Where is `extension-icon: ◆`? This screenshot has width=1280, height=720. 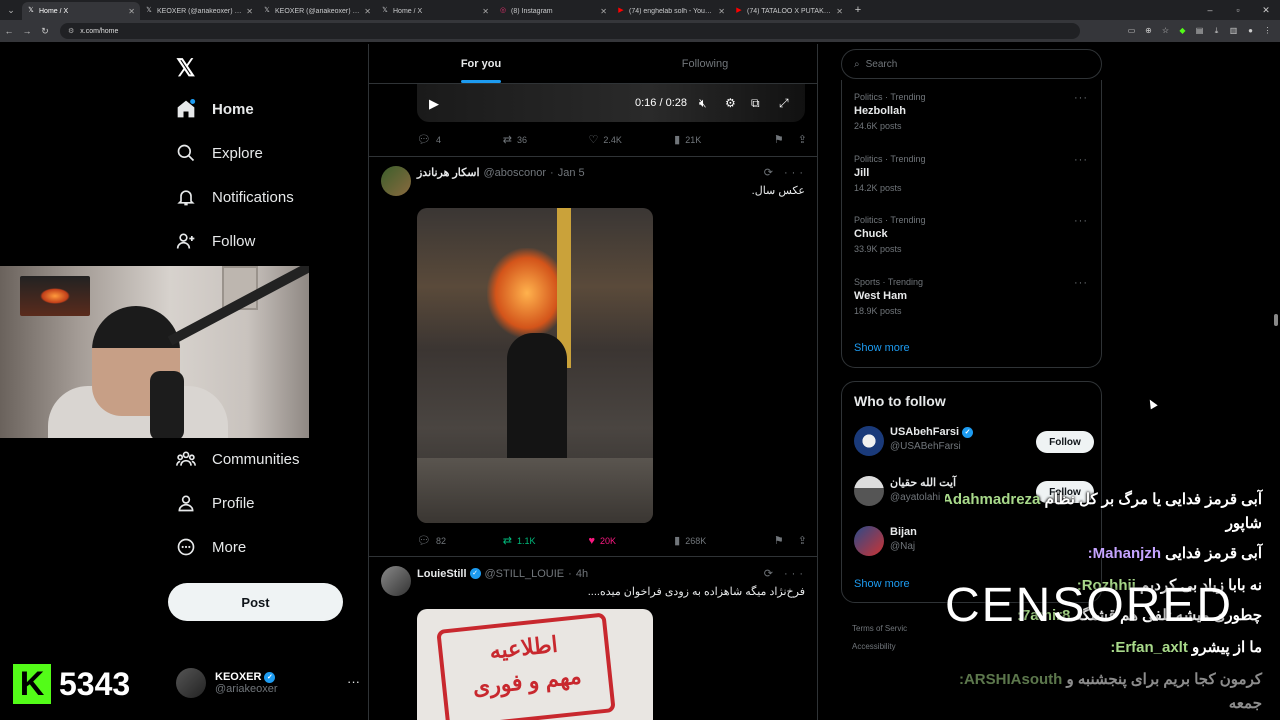 extension-icon: ◆ is located at coordinates (1182, 31).